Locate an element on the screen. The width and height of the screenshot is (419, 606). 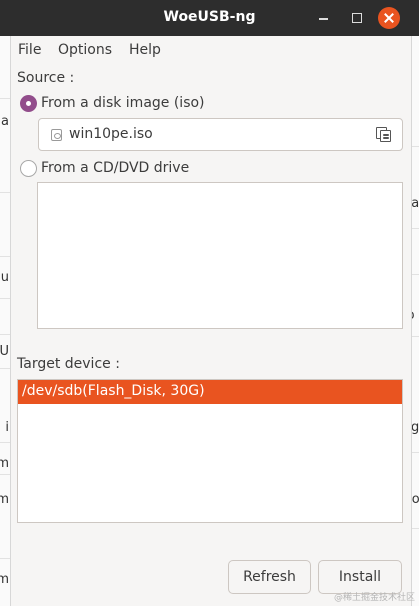
background-text: ma is located at coordinates (4, 121).